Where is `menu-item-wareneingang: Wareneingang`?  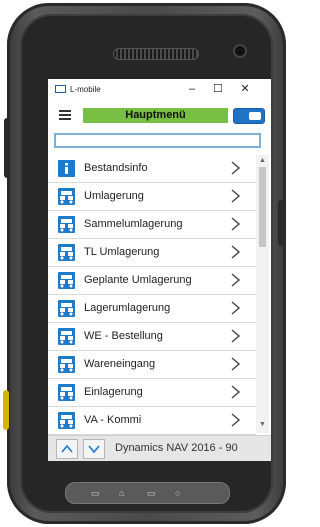 menu-item-wareneingang: Wareneingang is located at coordinates (152, 365).